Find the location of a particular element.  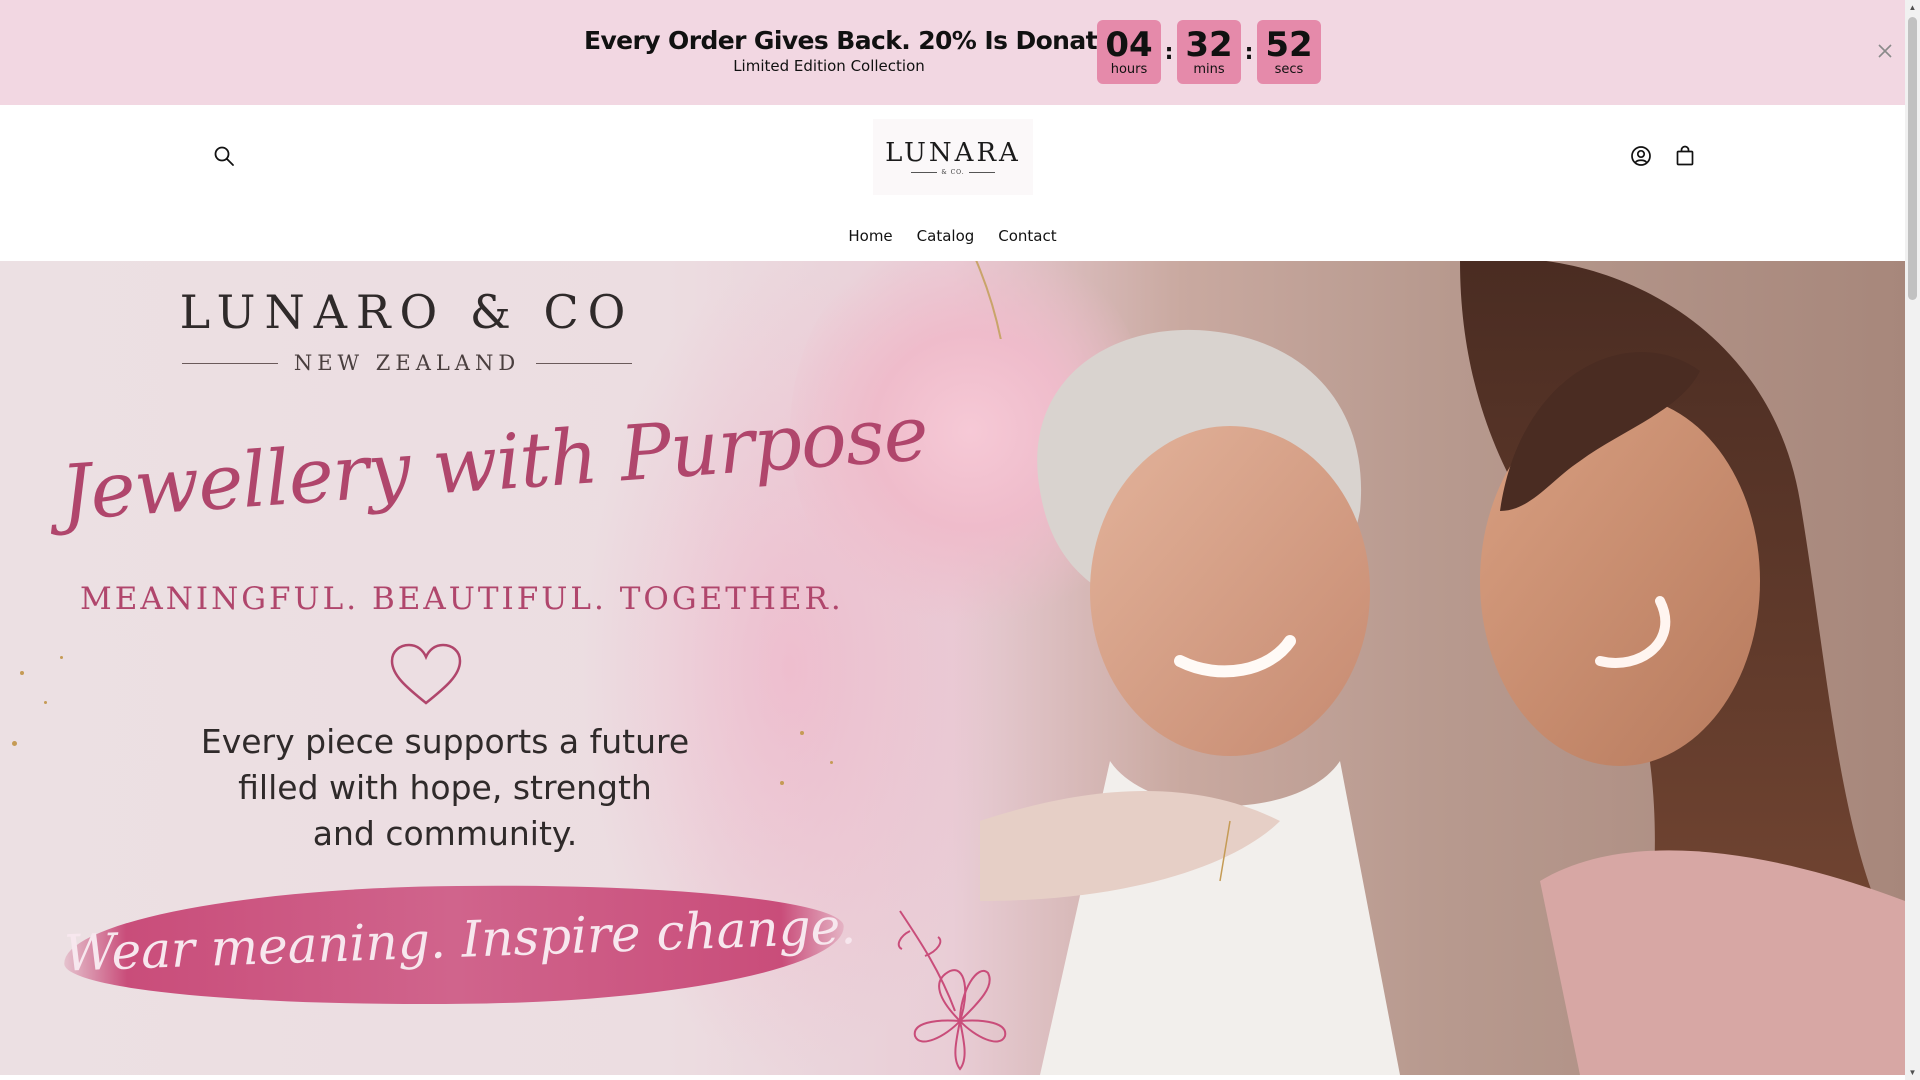

countdown-timer: 04 hours : 32 mins : 52 secs is located at coordinates (1209, 52).